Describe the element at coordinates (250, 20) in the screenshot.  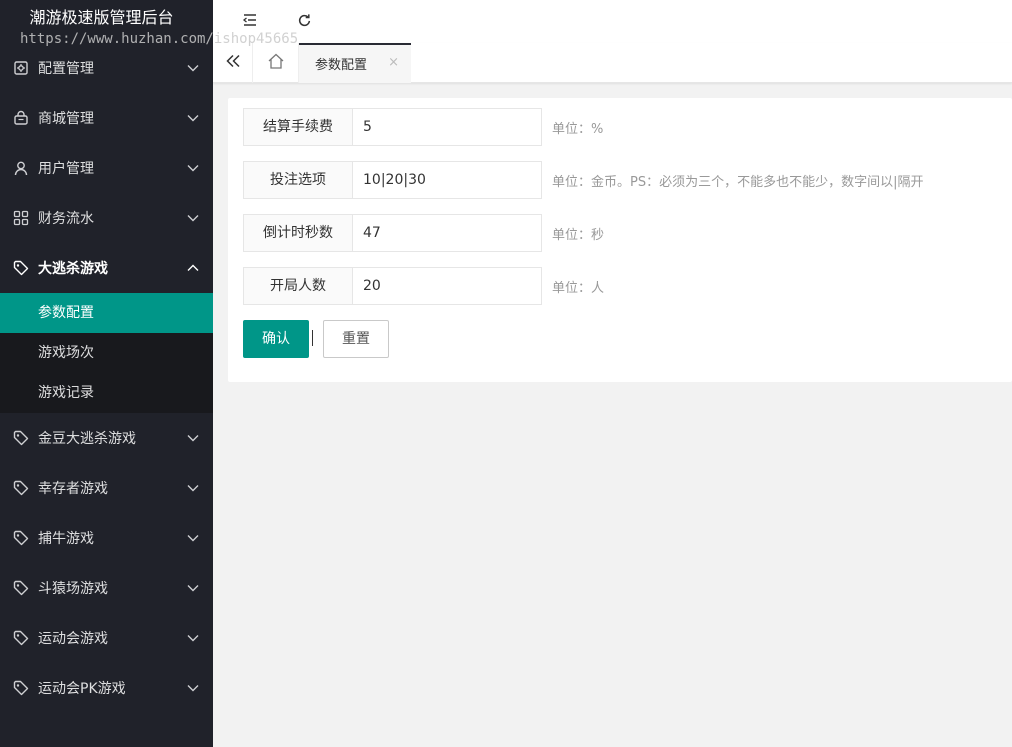
I see `menu-fold-icon` at that location.